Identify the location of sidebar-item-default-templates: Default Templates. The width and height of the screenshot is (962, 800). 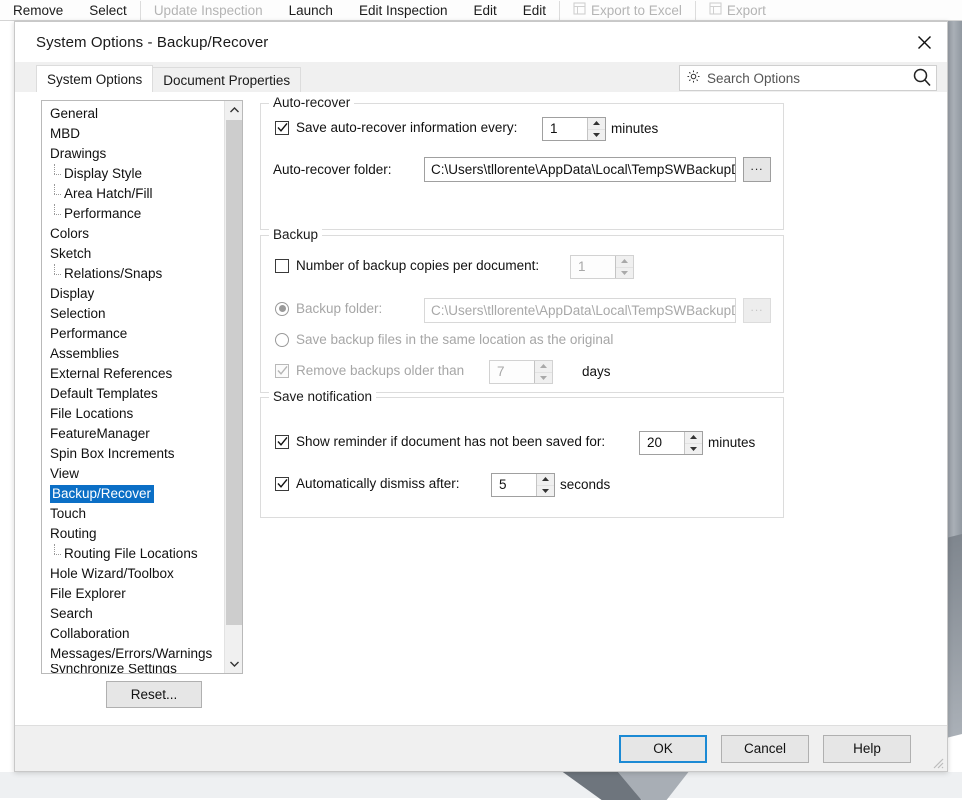
(133, 394).